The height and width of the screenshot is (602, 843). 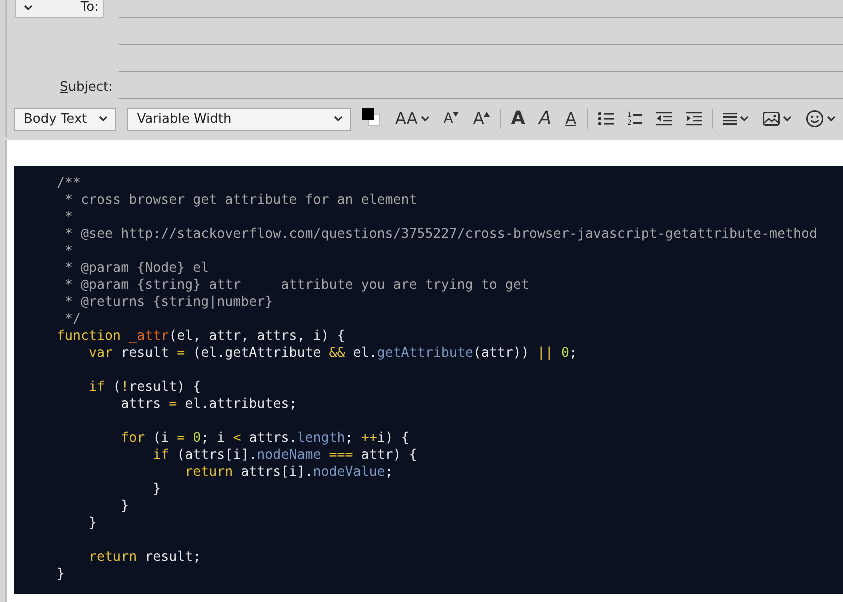 I want to click on smiley-icon, so click(x=815, y=119).